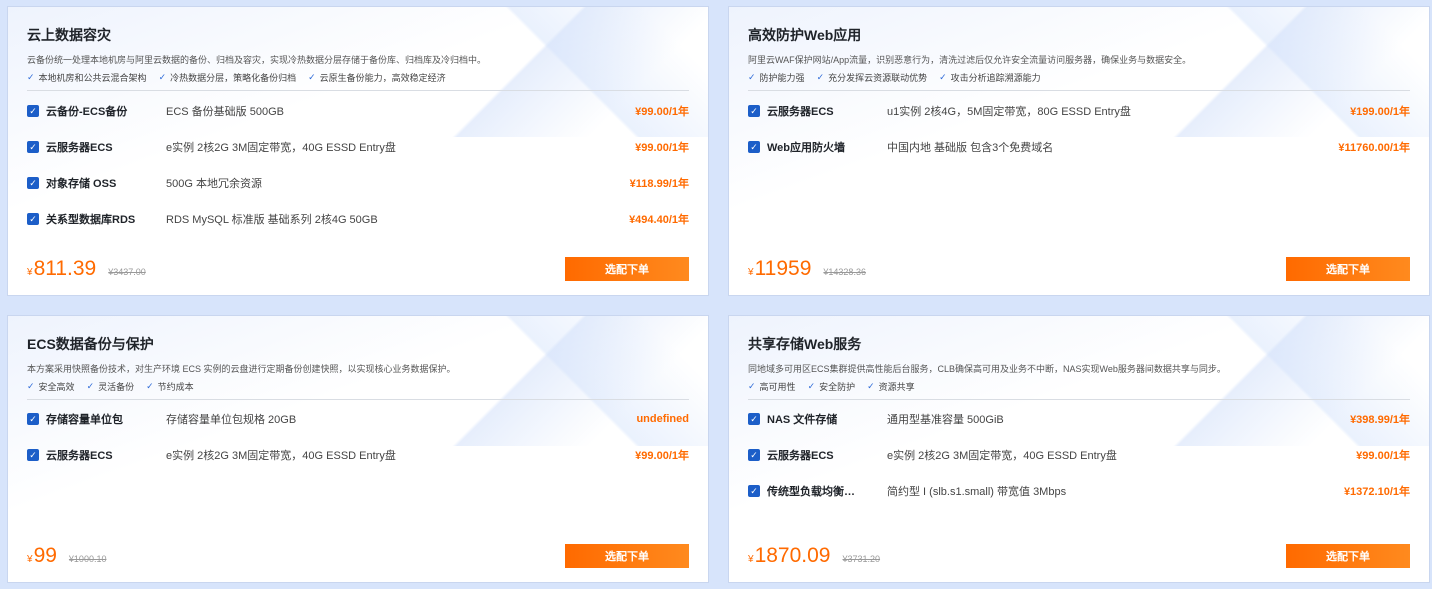  Describe the element at coordinates (90, 344) in the screenshot. I see `card-title: ECS数据备份与保护` at that location.